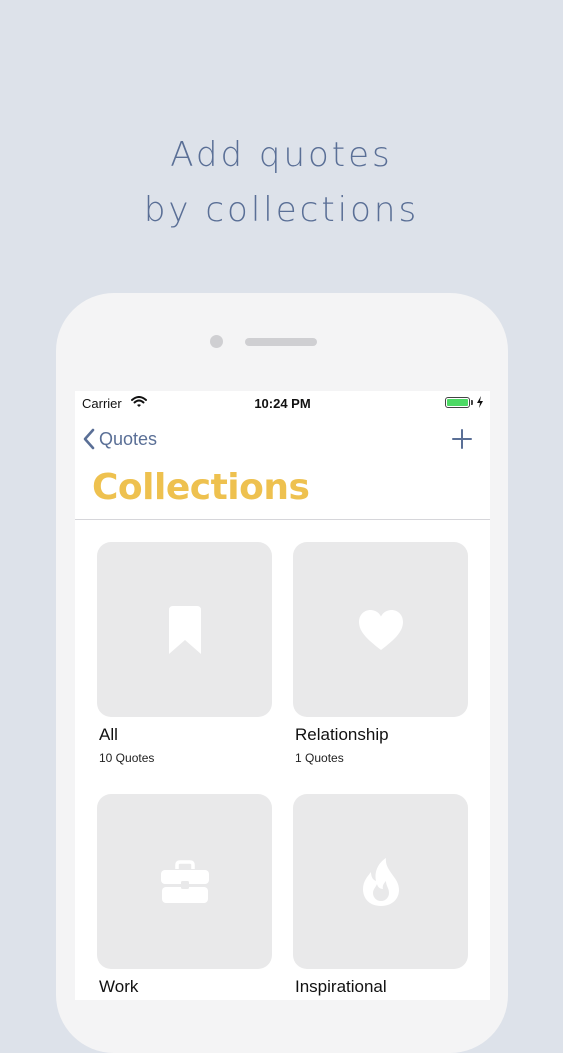 This screenshot has height=1053, width=563. I want to click on back-button: Quotes, so click(120, 439).